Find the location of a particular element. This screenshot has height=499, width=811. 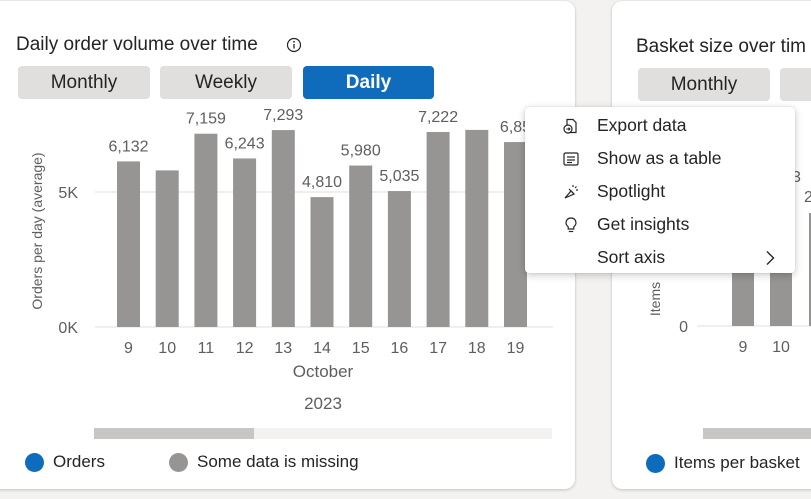

spotlight-icon is located at coordinates (571, 192).